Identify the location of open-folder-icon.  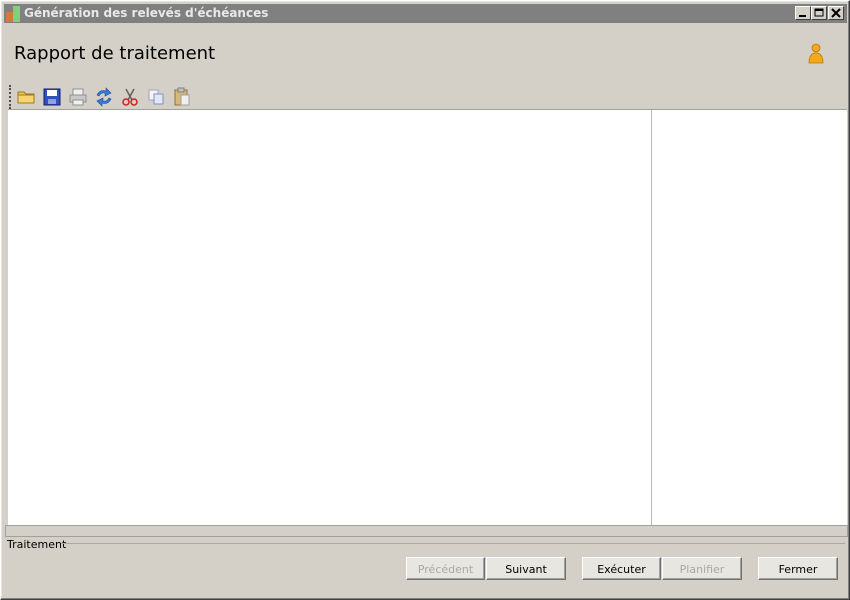
(26, 97).